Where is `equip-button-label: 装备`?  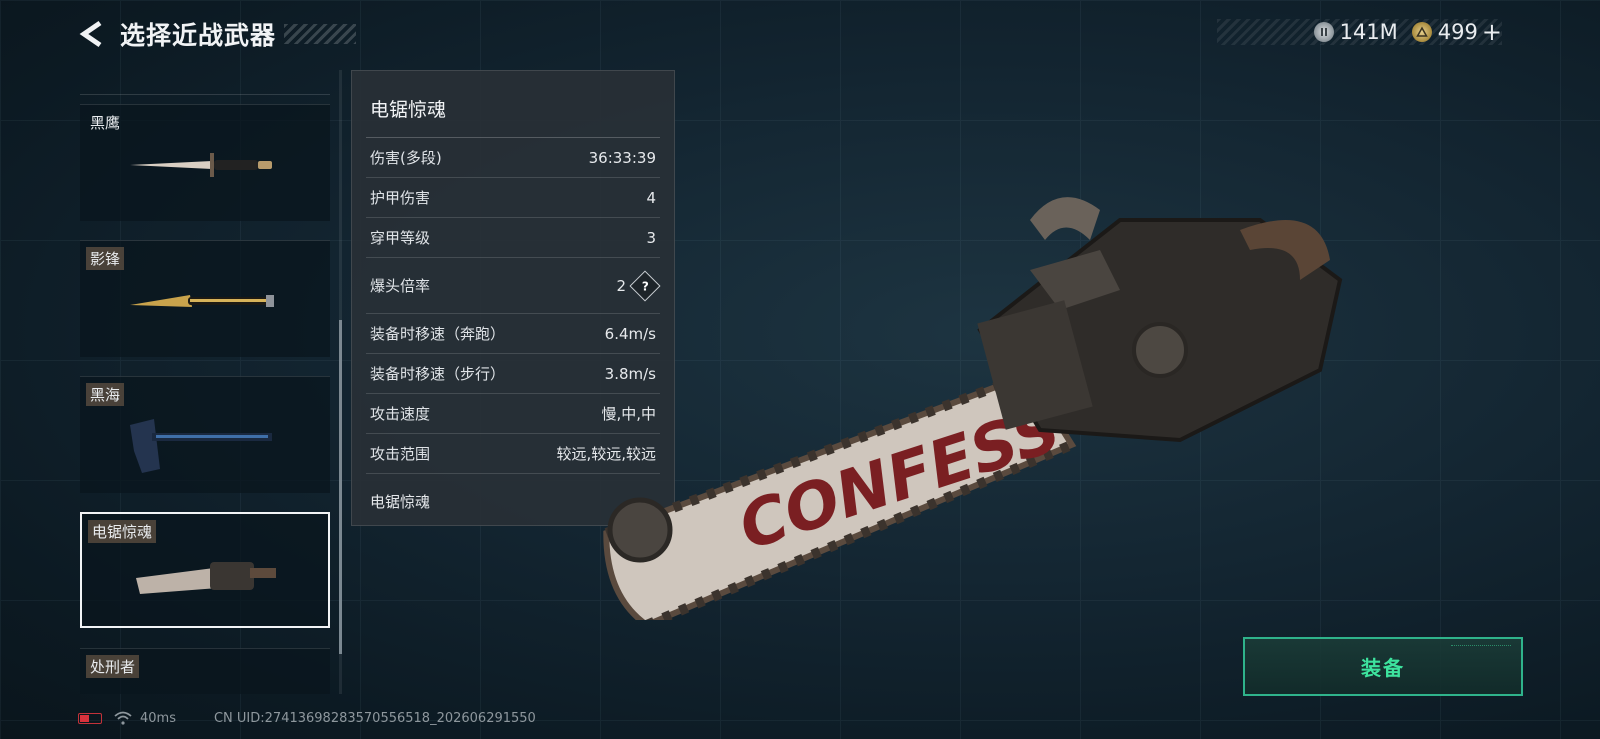 equip-button-label: 装备 is located at coordinates (1383, 668).